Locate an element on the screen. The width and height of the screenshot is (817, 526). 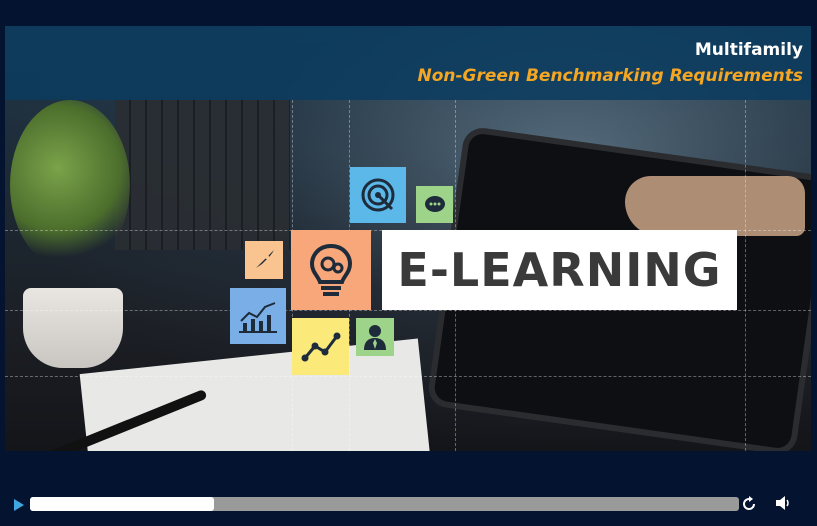
volume-button is located at coordinates (783, 503).